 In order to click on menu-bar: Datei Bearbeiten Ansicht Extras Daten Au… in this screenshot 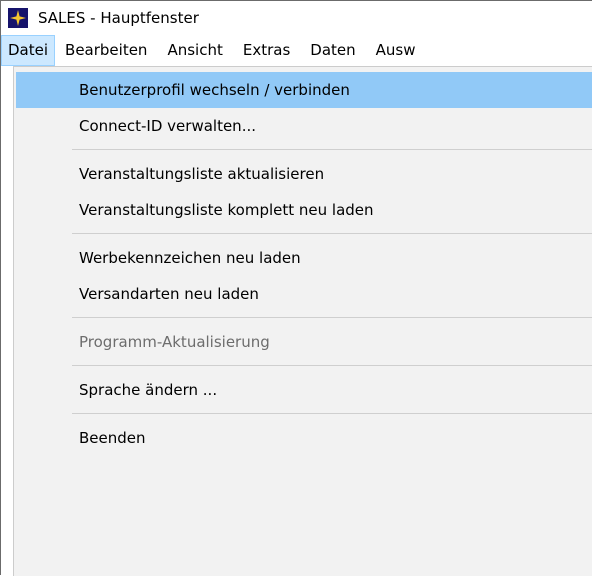, I will do `click(296, 50)`.